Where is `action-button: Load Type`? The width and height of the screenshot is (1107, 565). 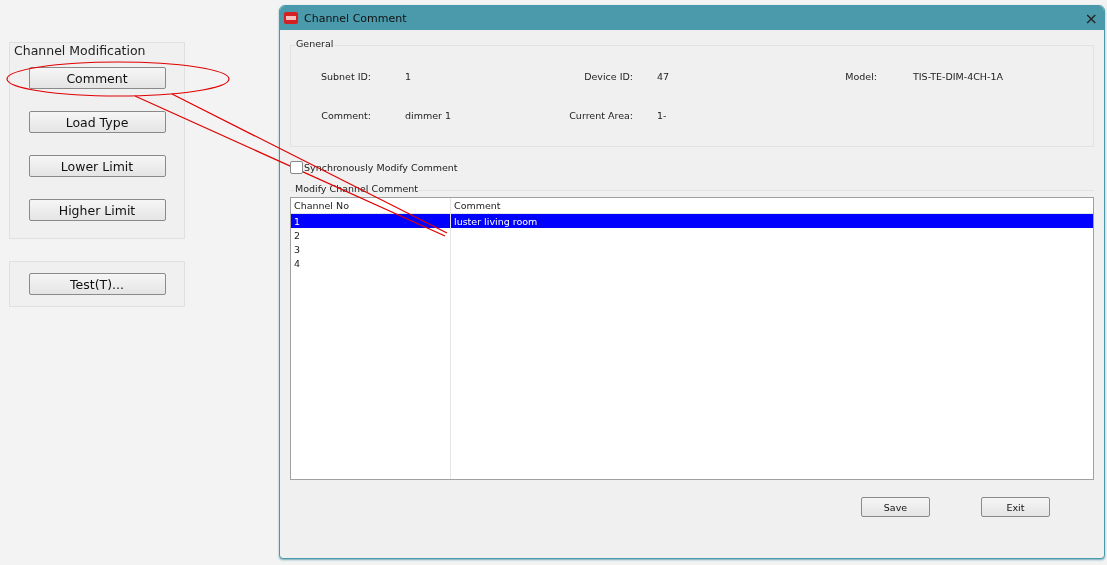 action-button: Load Type is located at coordinates (97, 122).